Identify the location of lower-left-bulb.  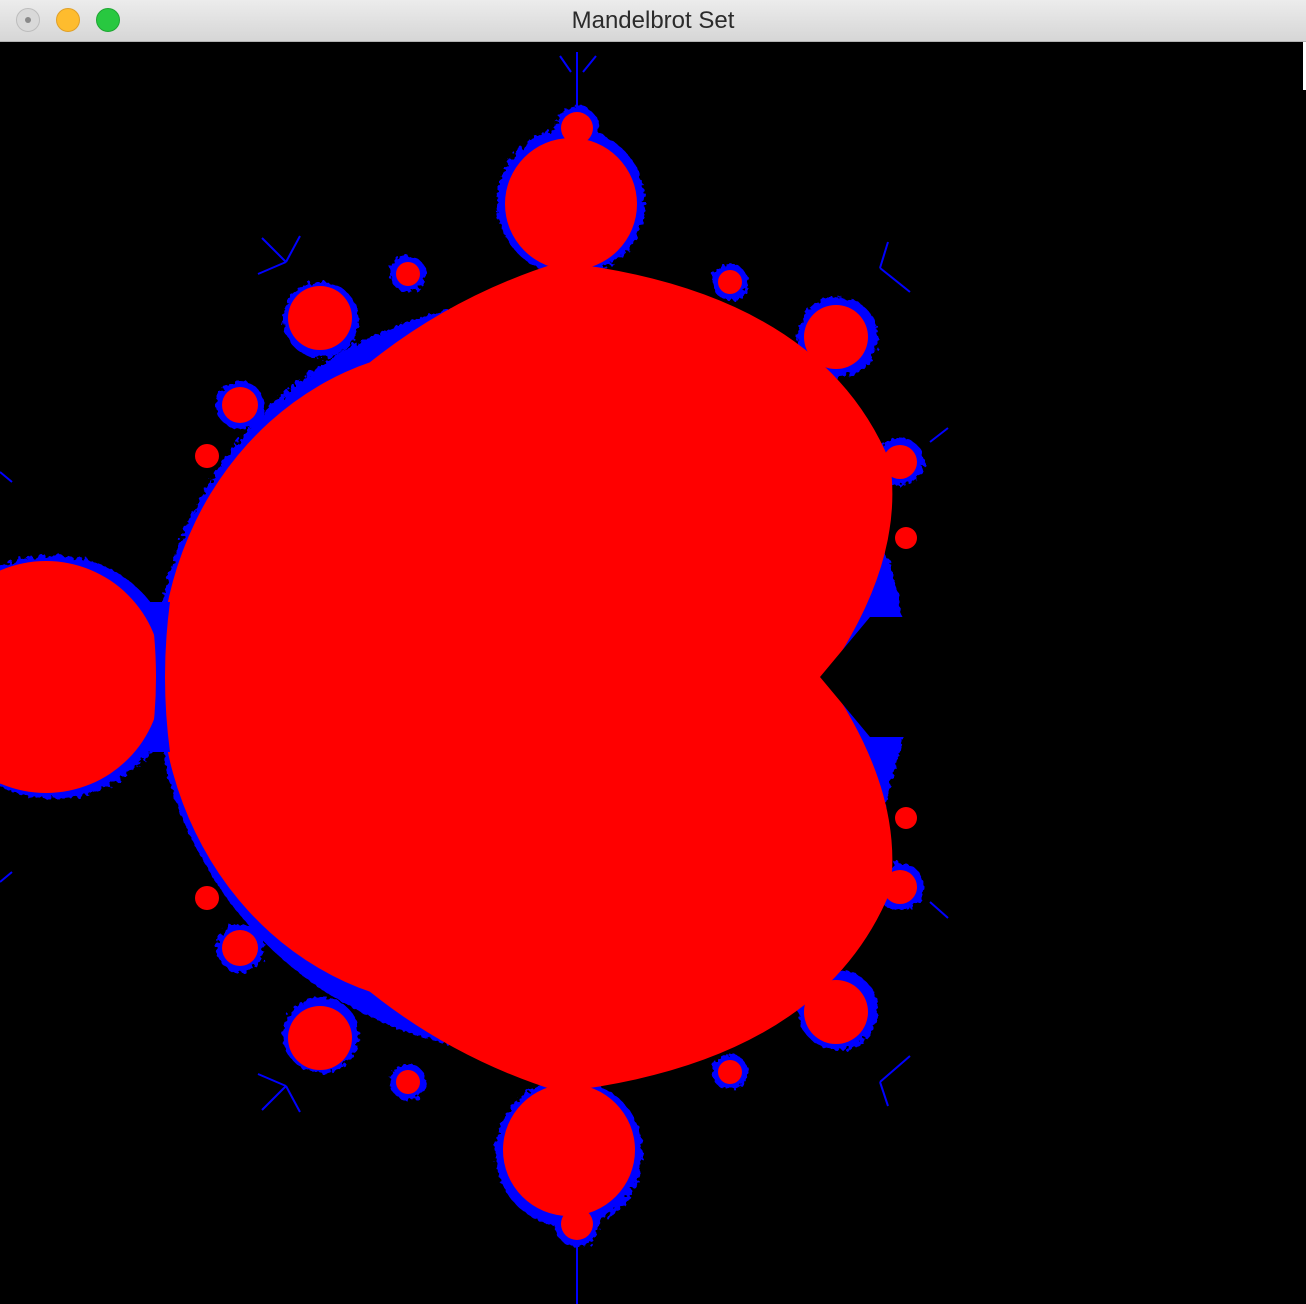
(320, 1038).